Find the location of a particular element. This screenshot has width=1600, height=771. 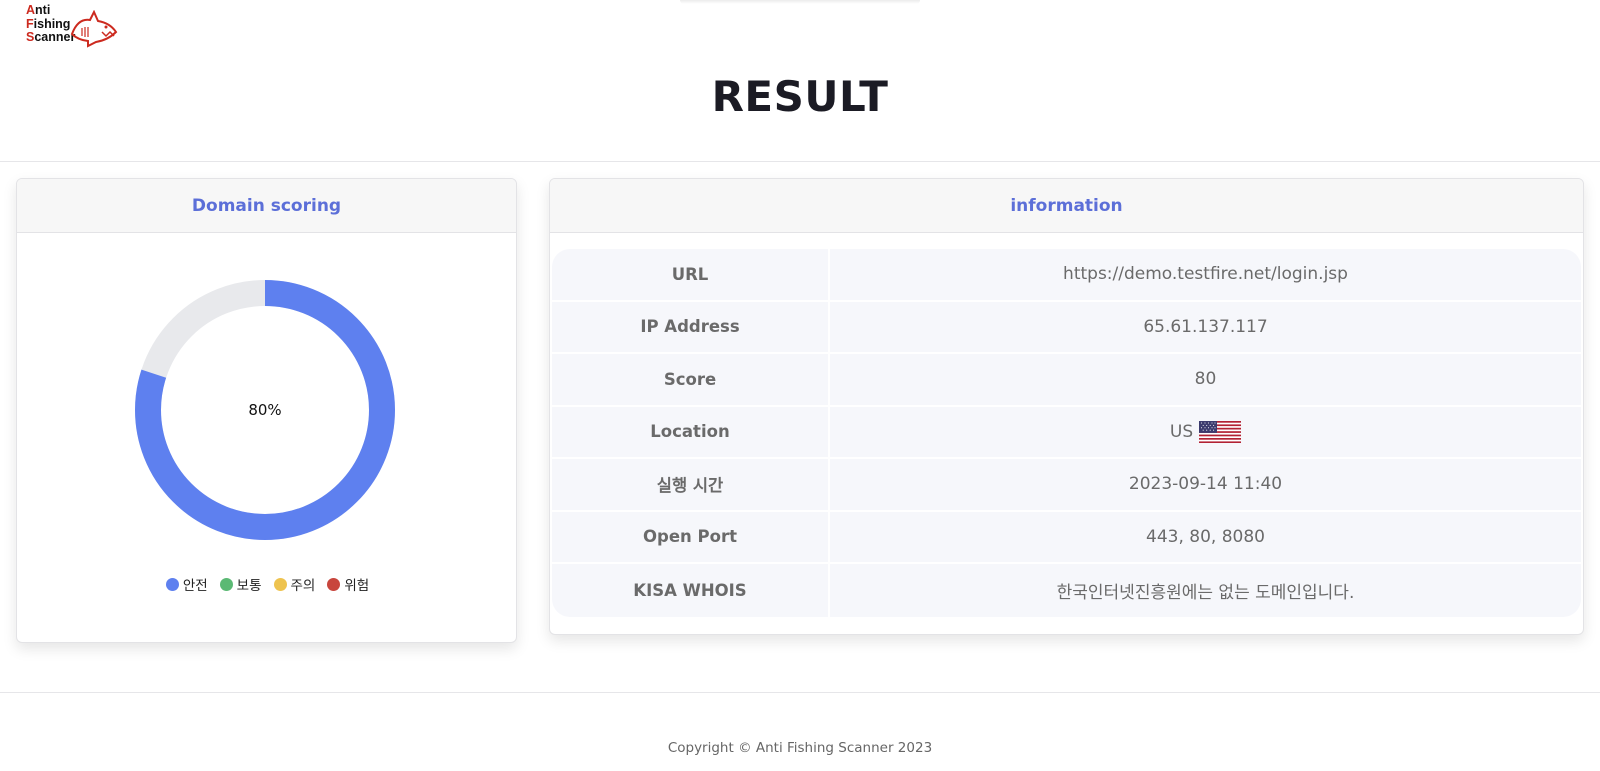

row-value-ip: 65.61.137.117 is located at coordinates (1205, 326).